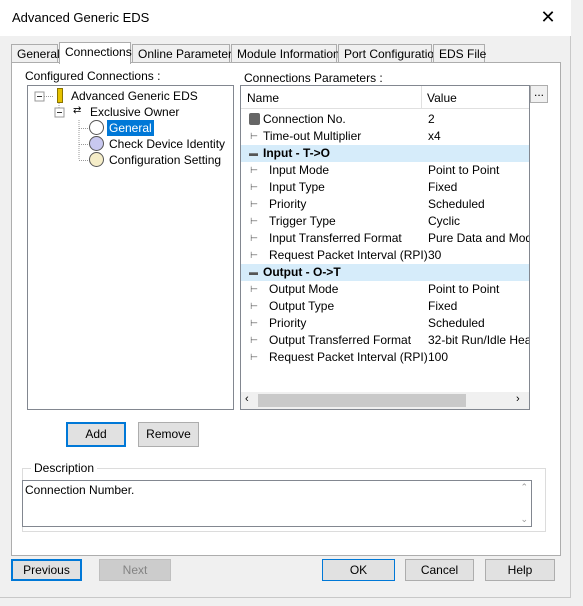  Describe the element at coordinates (188, 54) in the screenshot. I see `tab-label: Online Parameters` at that location.